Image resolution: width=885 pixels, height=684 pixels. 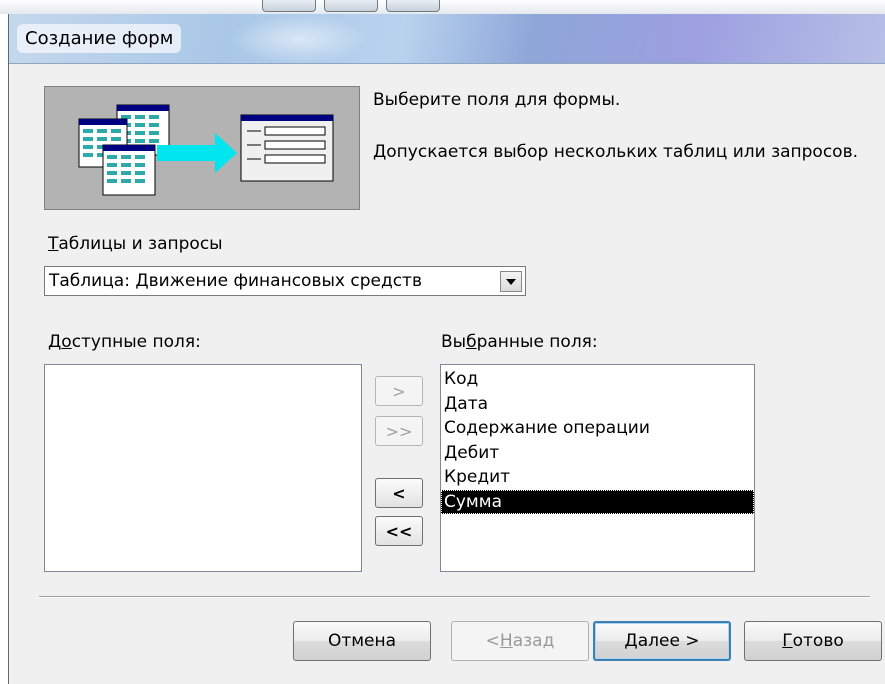 What do you see at coordinates (597, 501) in the screenshot?
I see `list-item-selected: Сумма` at bounding box center [597, 501].